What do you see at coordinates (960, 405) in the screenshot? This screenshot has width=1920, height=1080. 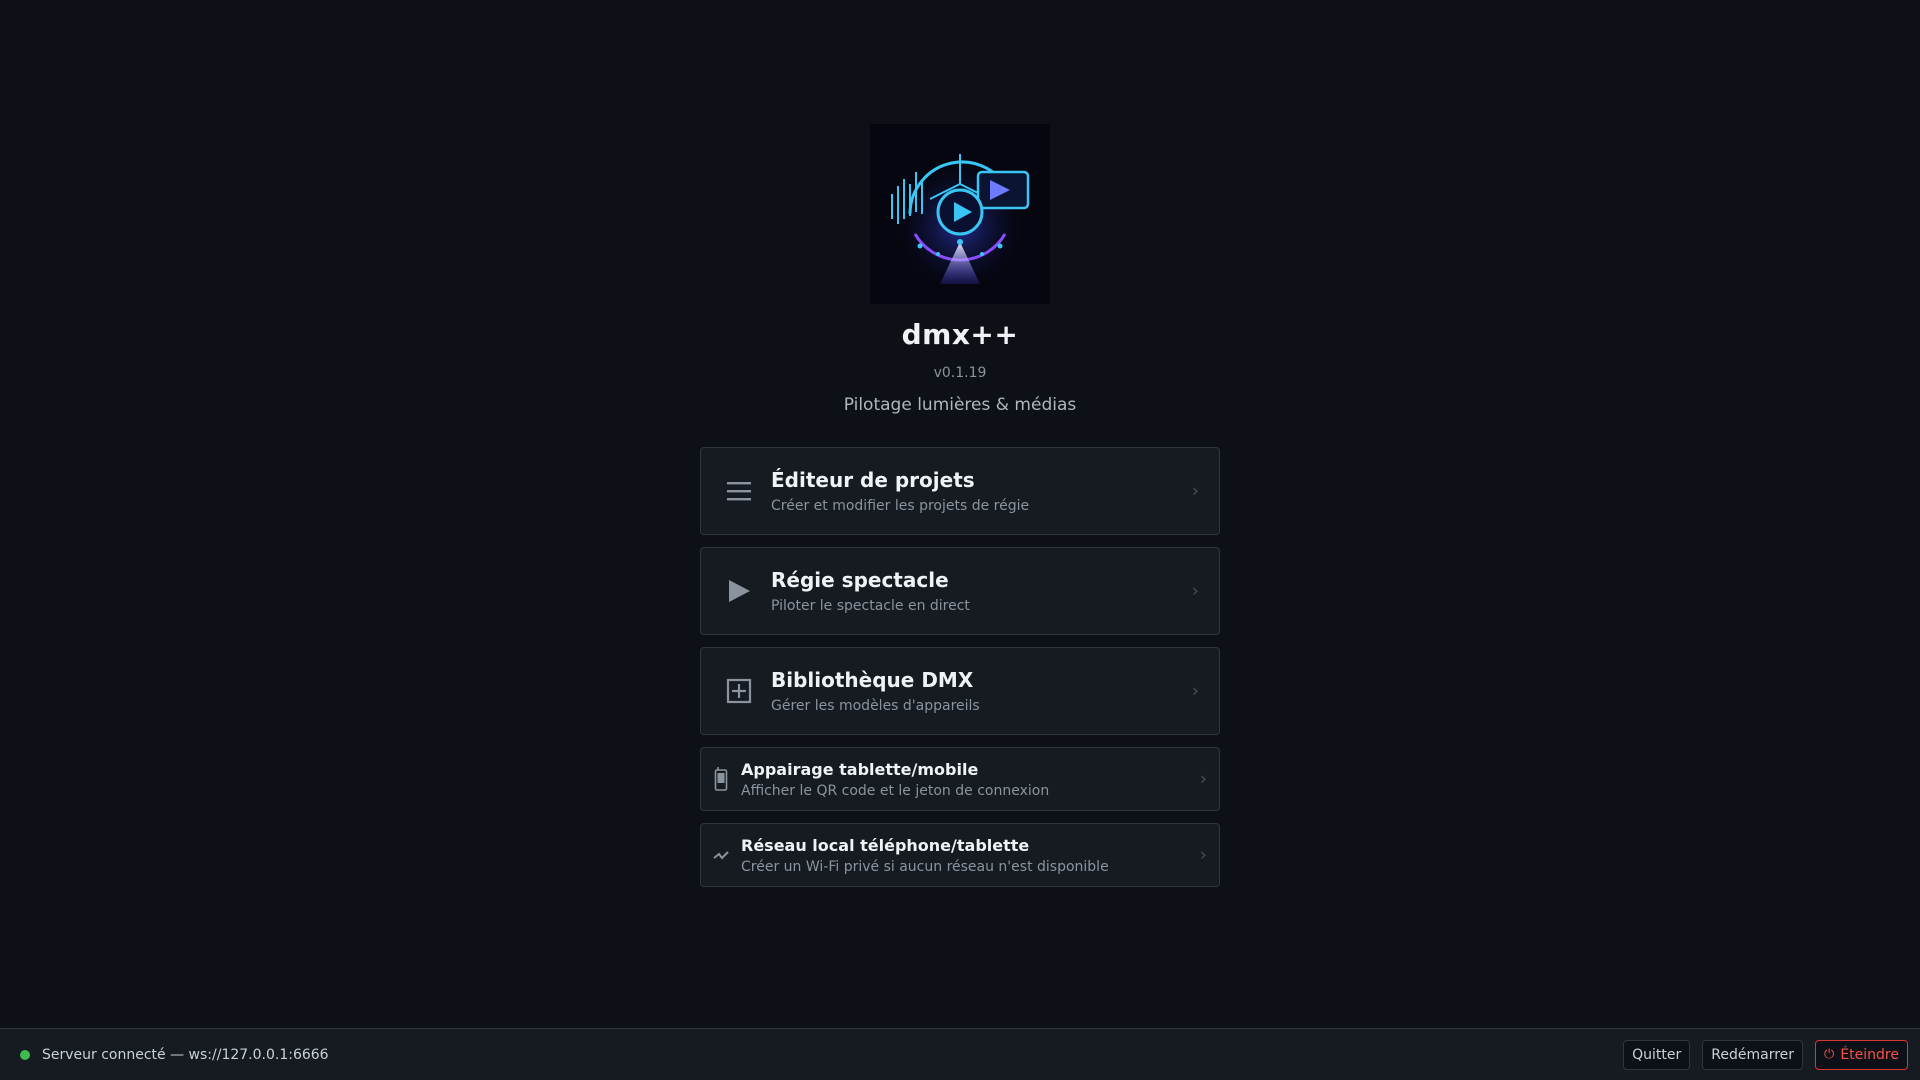 I see `app-tagline: Pilotage lumières & médias` at bounding box center [960, 405].